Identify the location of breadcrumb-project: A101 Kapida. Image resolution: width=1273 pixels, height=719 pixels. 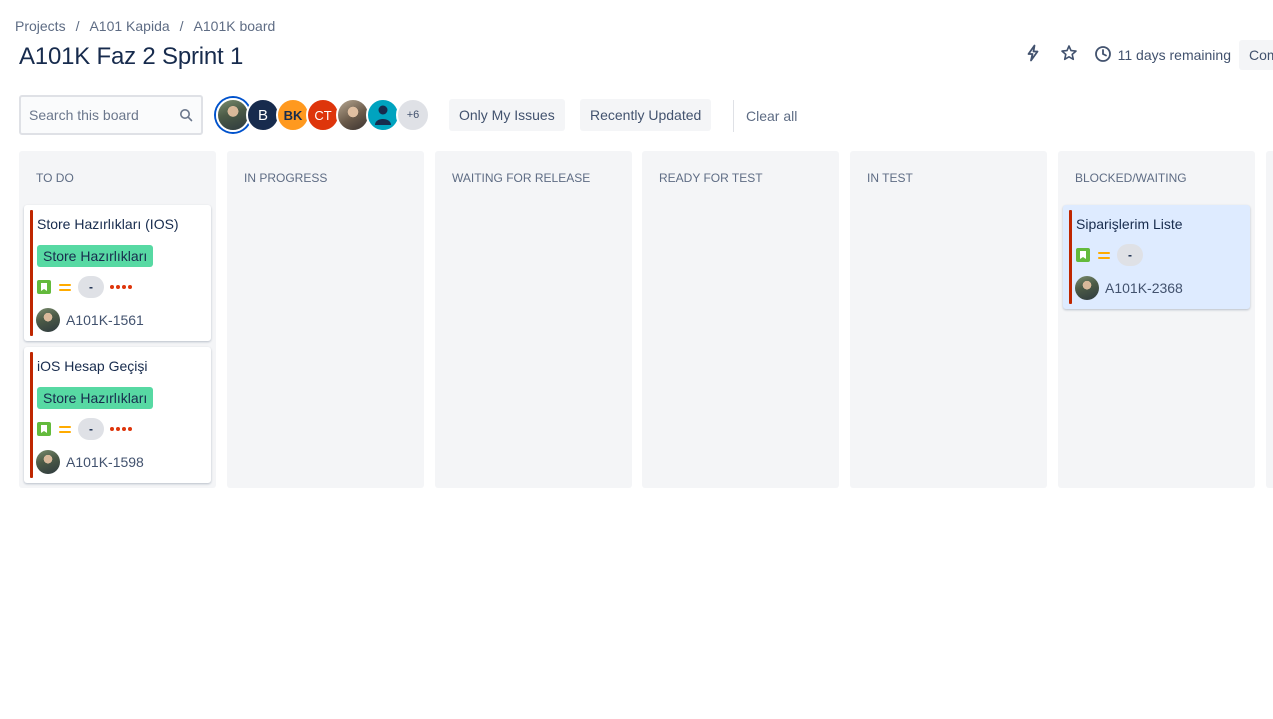
(129, 26).